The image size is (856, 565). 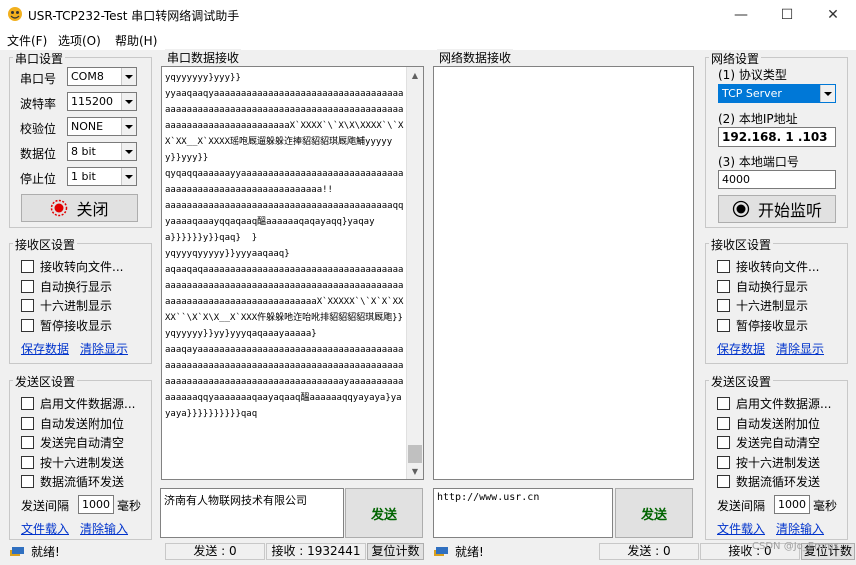 I want to click on protocol-select: TCP Server, so click(x=777, y=93).